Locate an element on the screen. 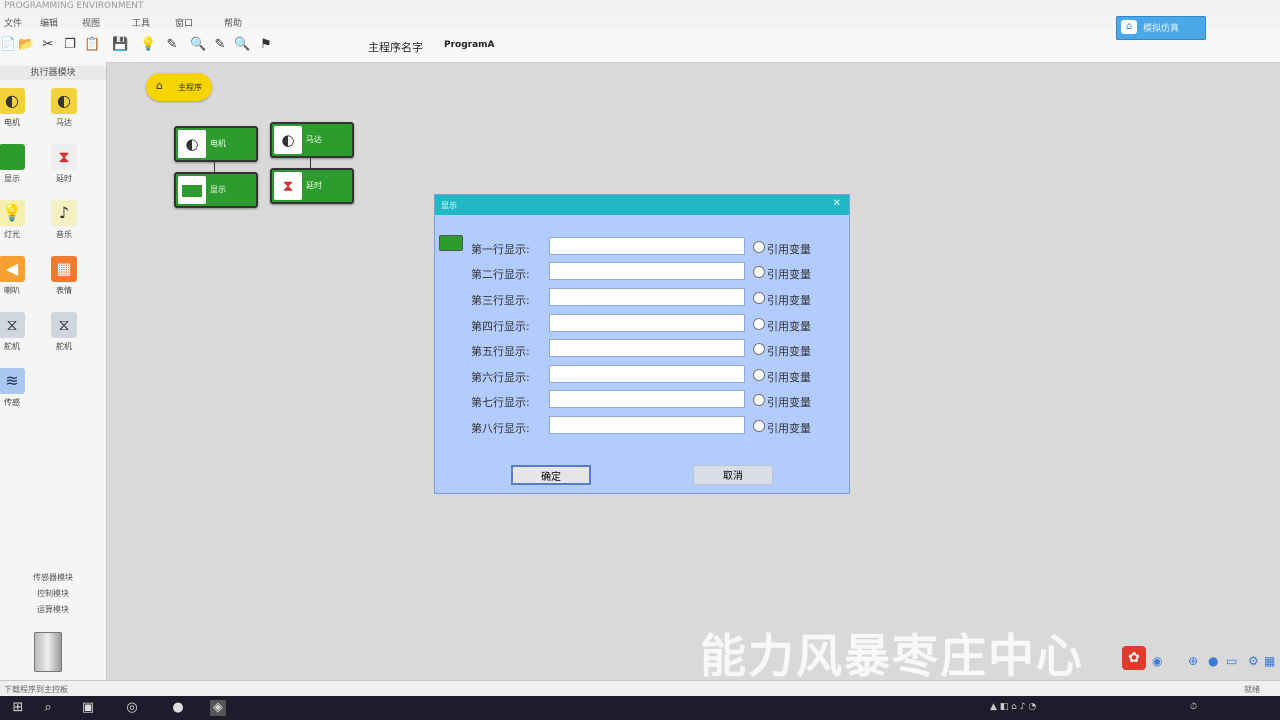 The image size is (1280, 720). copy-icon: ❐ is located at coordinates (70, 45).